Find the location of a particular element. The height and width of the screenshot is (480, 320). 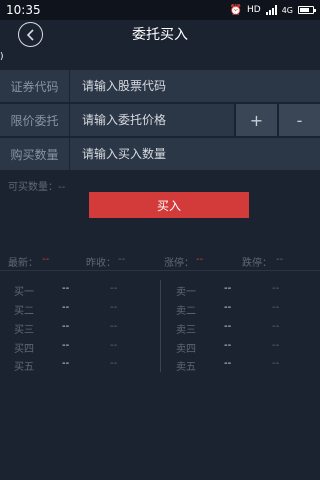

ask-row: 卖四 -- -- is located at coordinates (246, 348).